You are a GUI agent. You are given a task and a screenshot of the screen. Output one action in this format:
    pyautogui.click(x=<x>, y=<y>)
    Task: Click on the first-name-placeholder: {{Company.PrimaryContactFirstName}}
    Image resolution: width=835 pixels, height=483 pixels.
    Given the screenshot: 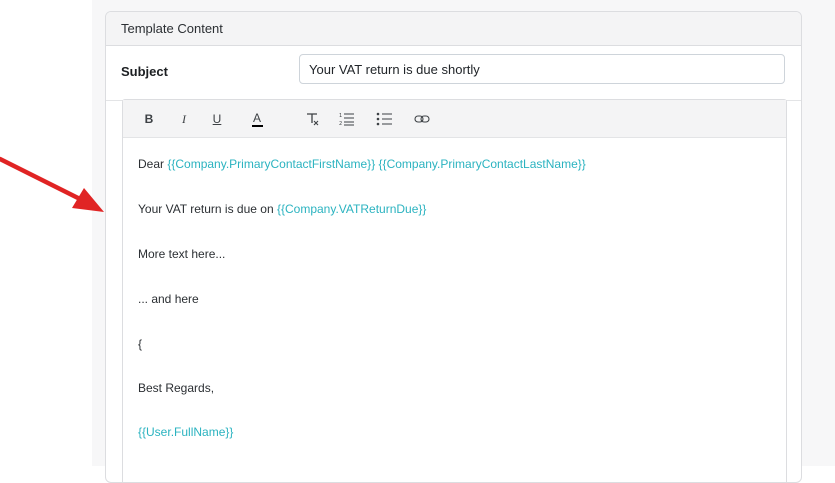 What is the action you would take?
    pyautogui.click(x=271, y=164)
    